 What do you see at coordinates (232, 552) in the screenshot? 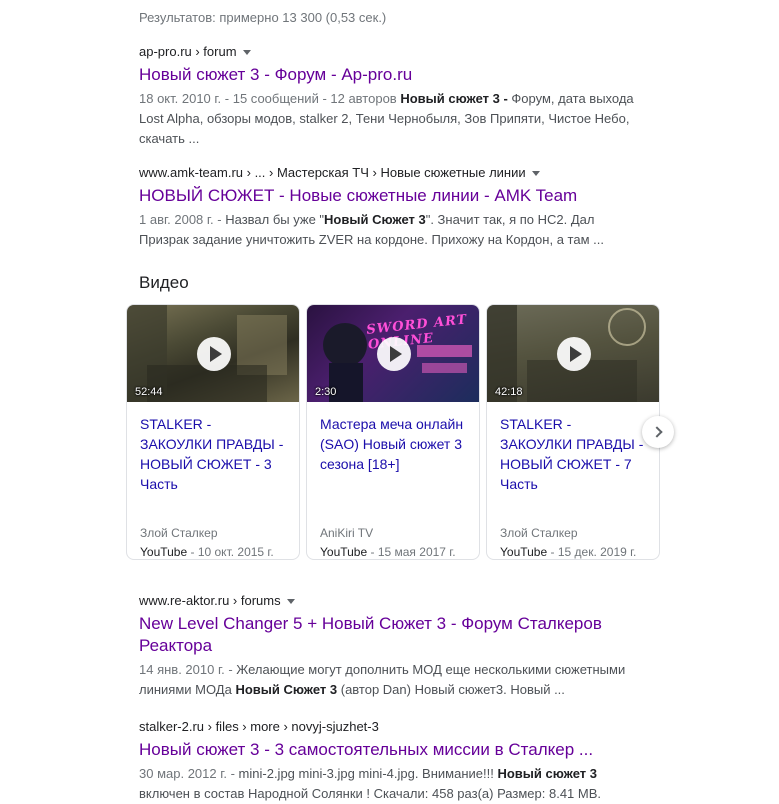
I see `video-date: - 10 окт. 2015 г.` at bounding box center [232, 552].